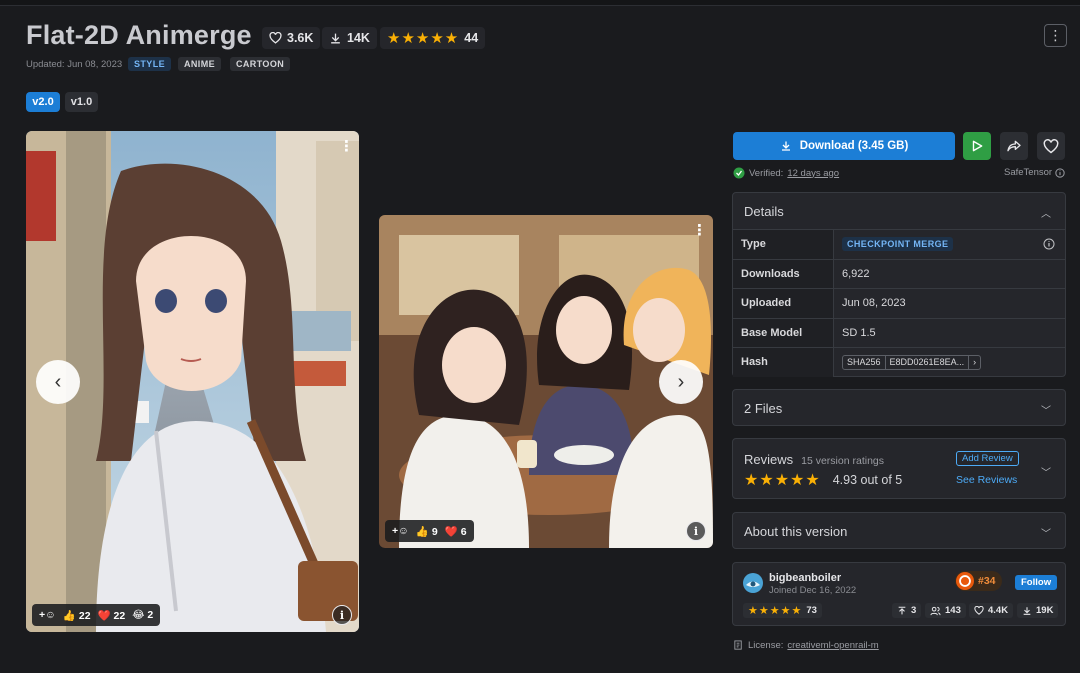  What do you see at coordinates (974, 362) in the screenshot?
I see `hash-more-icon: ›` at bounding box center [974, 362].